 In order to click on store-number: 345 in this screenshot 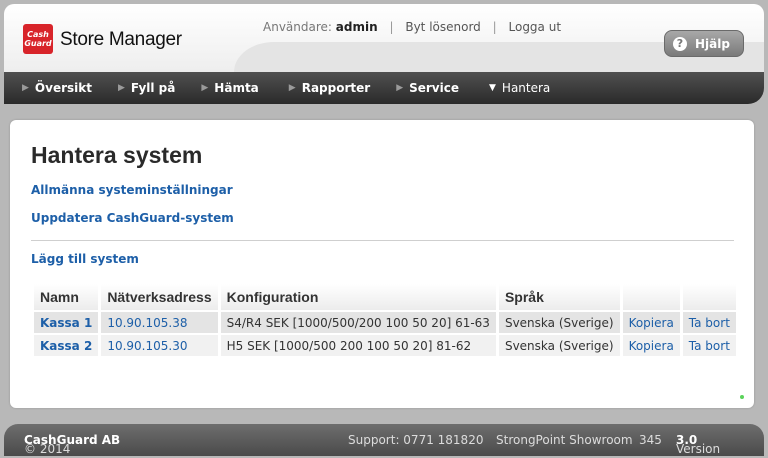, I will do `click(650, 440)`.